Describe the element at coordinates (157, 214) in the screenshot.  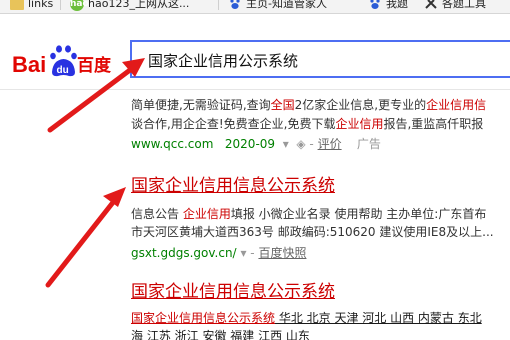
I see `snippet-text: 信息公告` at that location.